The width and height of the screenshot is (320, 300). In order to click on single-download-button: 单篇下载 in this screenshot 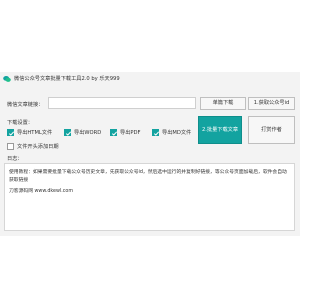, I will do `click(223, 103)`.